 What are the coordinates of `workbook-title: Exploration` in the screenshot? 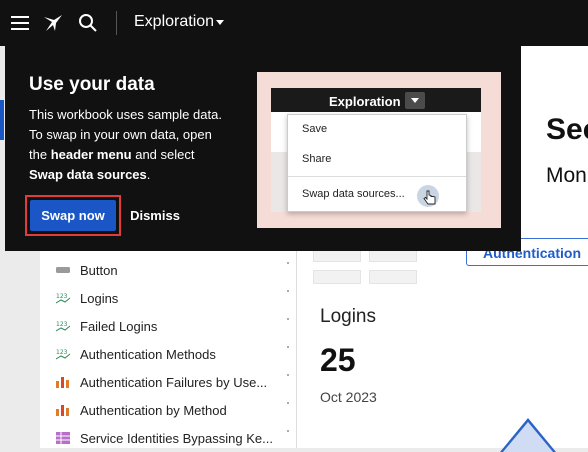 It's located at (174, 22).